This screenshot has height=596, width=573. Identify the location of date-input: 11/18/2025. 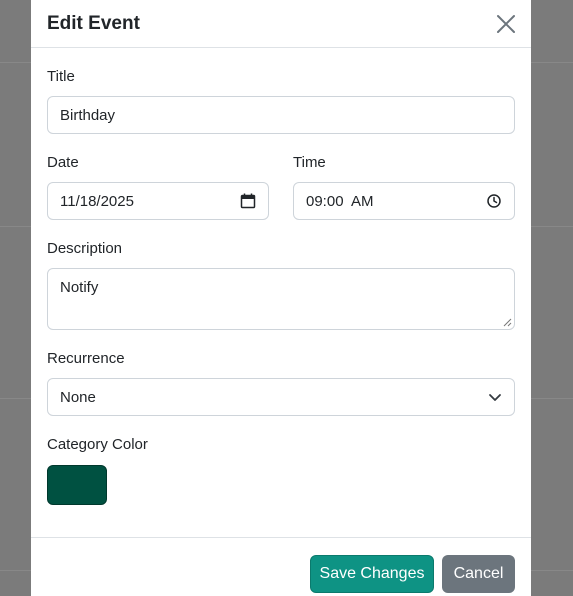
(158, 201).